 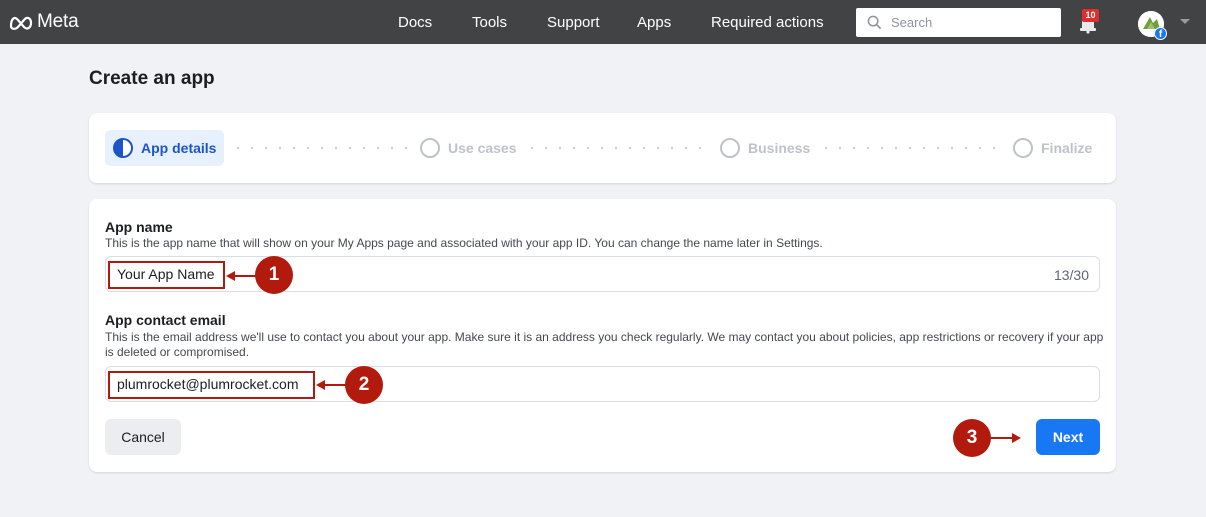 I want to click on search-input, so click(x=971, y=22).